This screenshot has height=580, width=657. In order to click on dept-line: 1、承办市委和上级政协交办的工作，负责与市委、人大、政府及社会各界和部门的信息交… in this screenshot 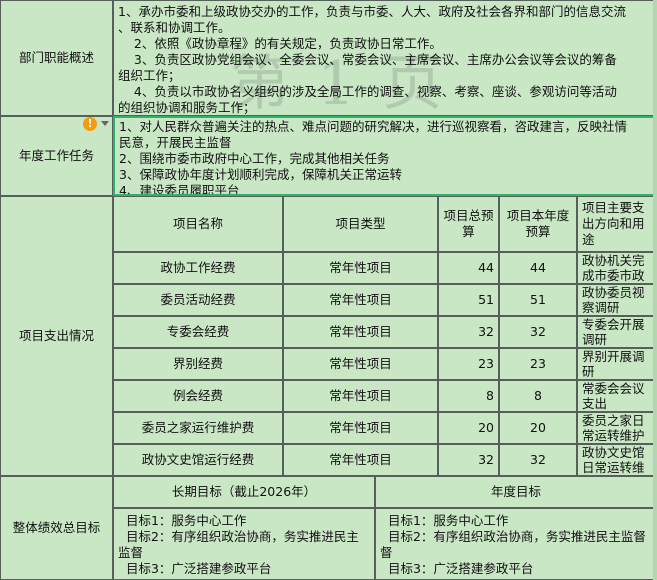, I will do `click(372, 11)`.